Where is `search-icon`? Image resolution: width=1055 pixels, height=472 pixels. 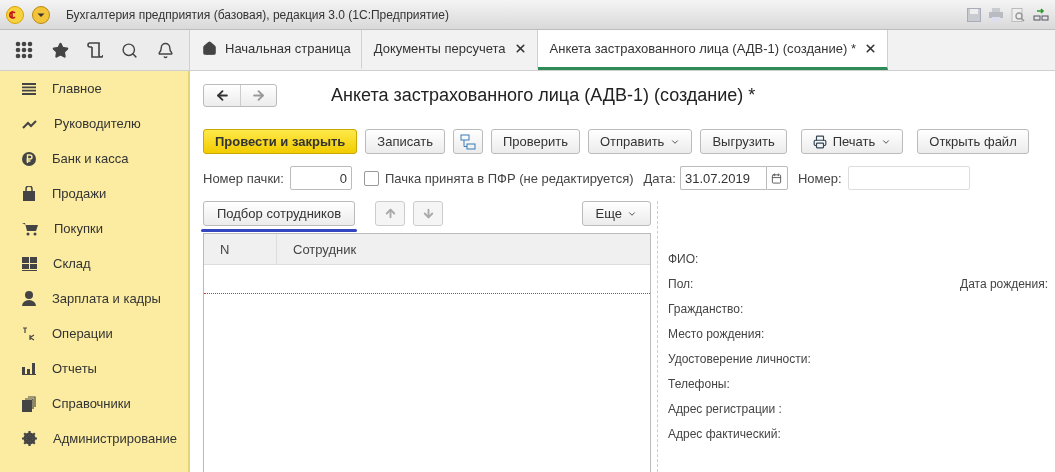 search-icon is located at coordinates (130, 50).